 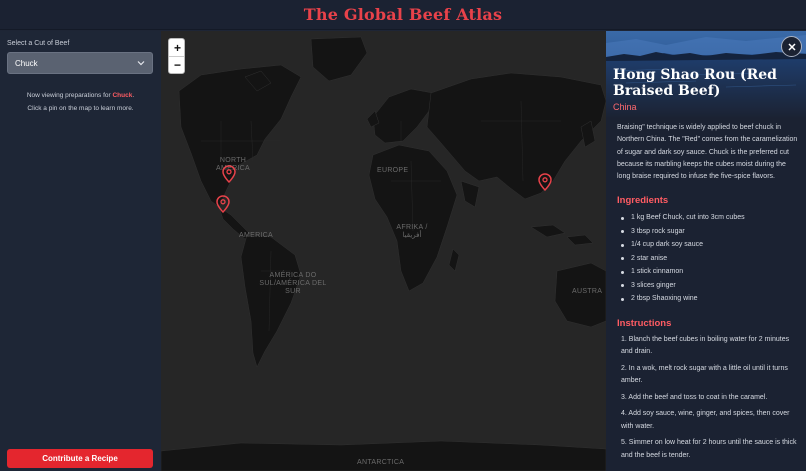 I want to click on label-australia: AUSTRA, so click(x=587, y=291).